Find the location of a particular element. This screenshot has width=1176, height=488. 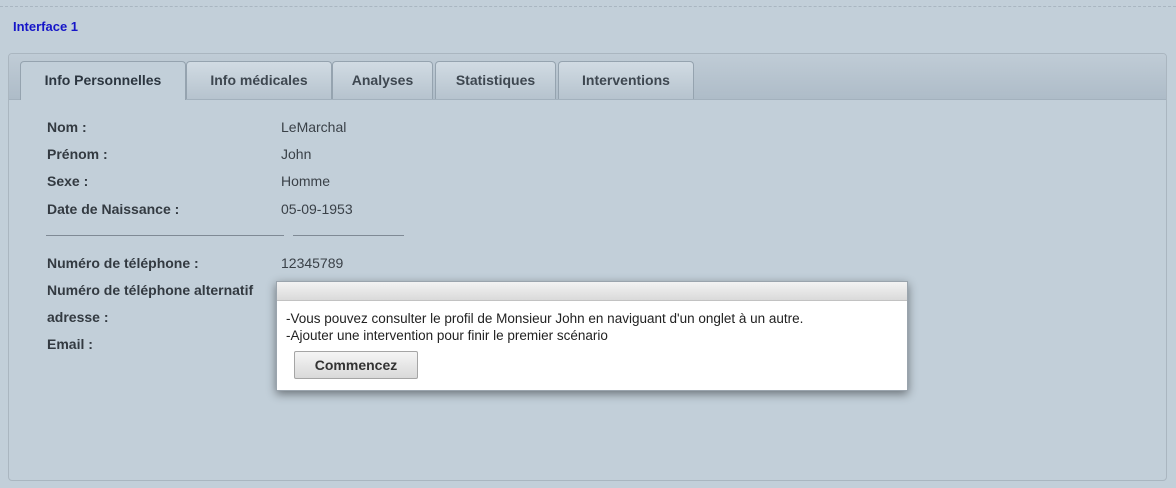

tab-analyses: Analyses is located at coordinates (382, 80).